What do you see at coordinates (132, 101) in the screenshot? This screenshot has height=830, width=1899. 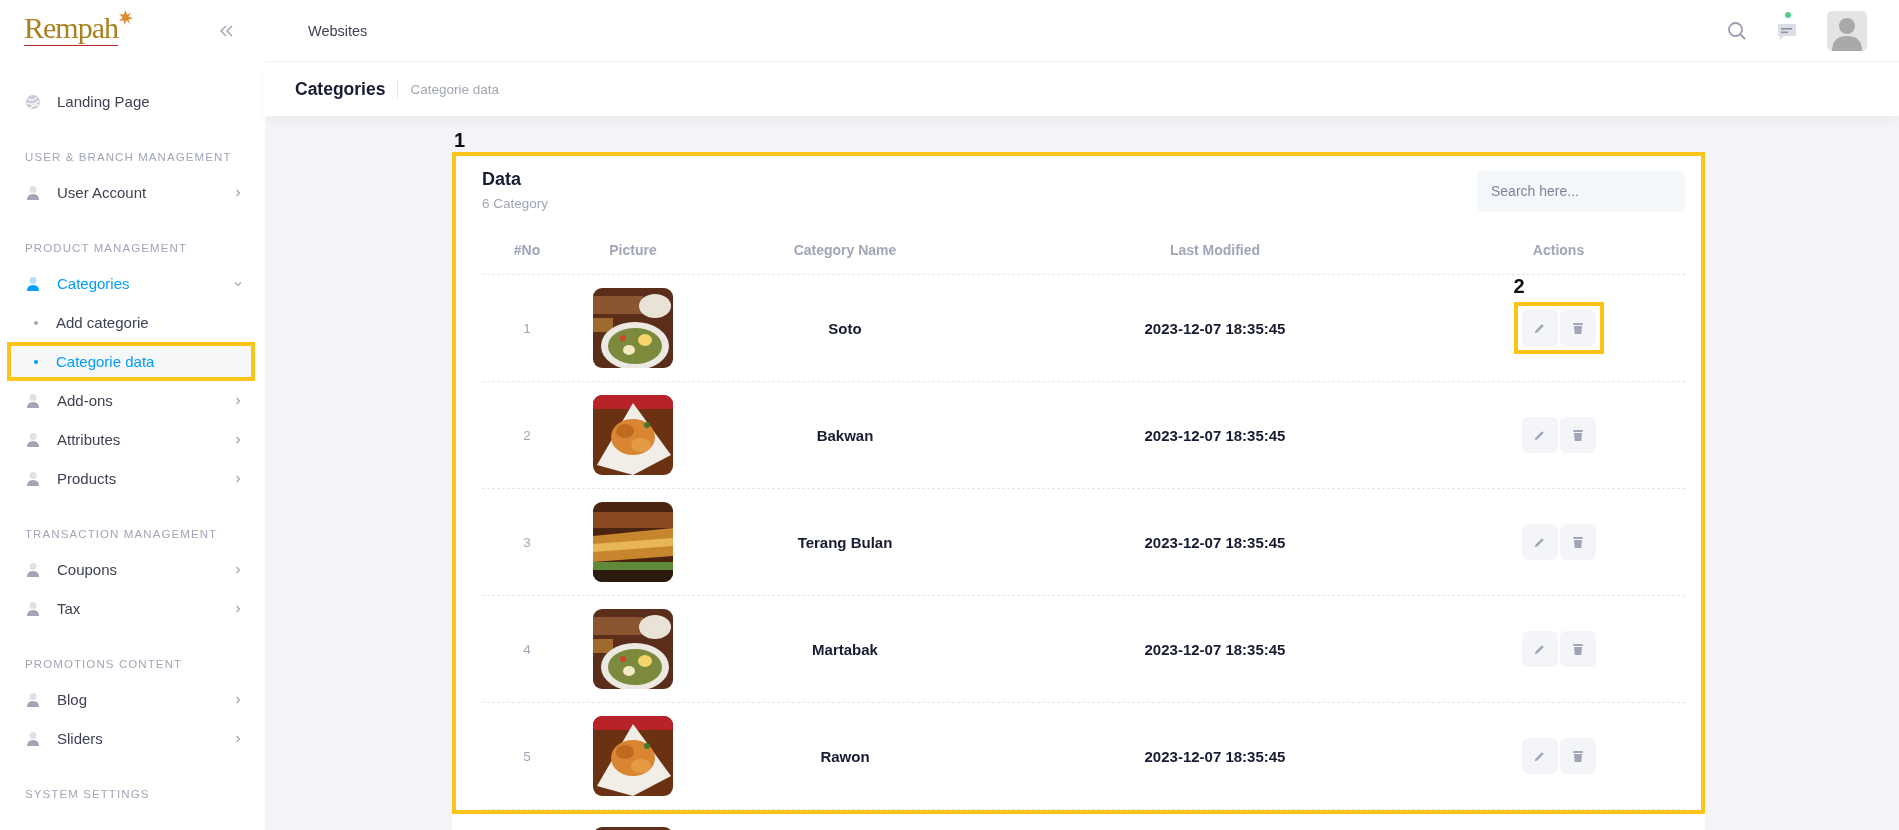 I see `sidebar-item: Landing Page` at bounding box center [132, 101].